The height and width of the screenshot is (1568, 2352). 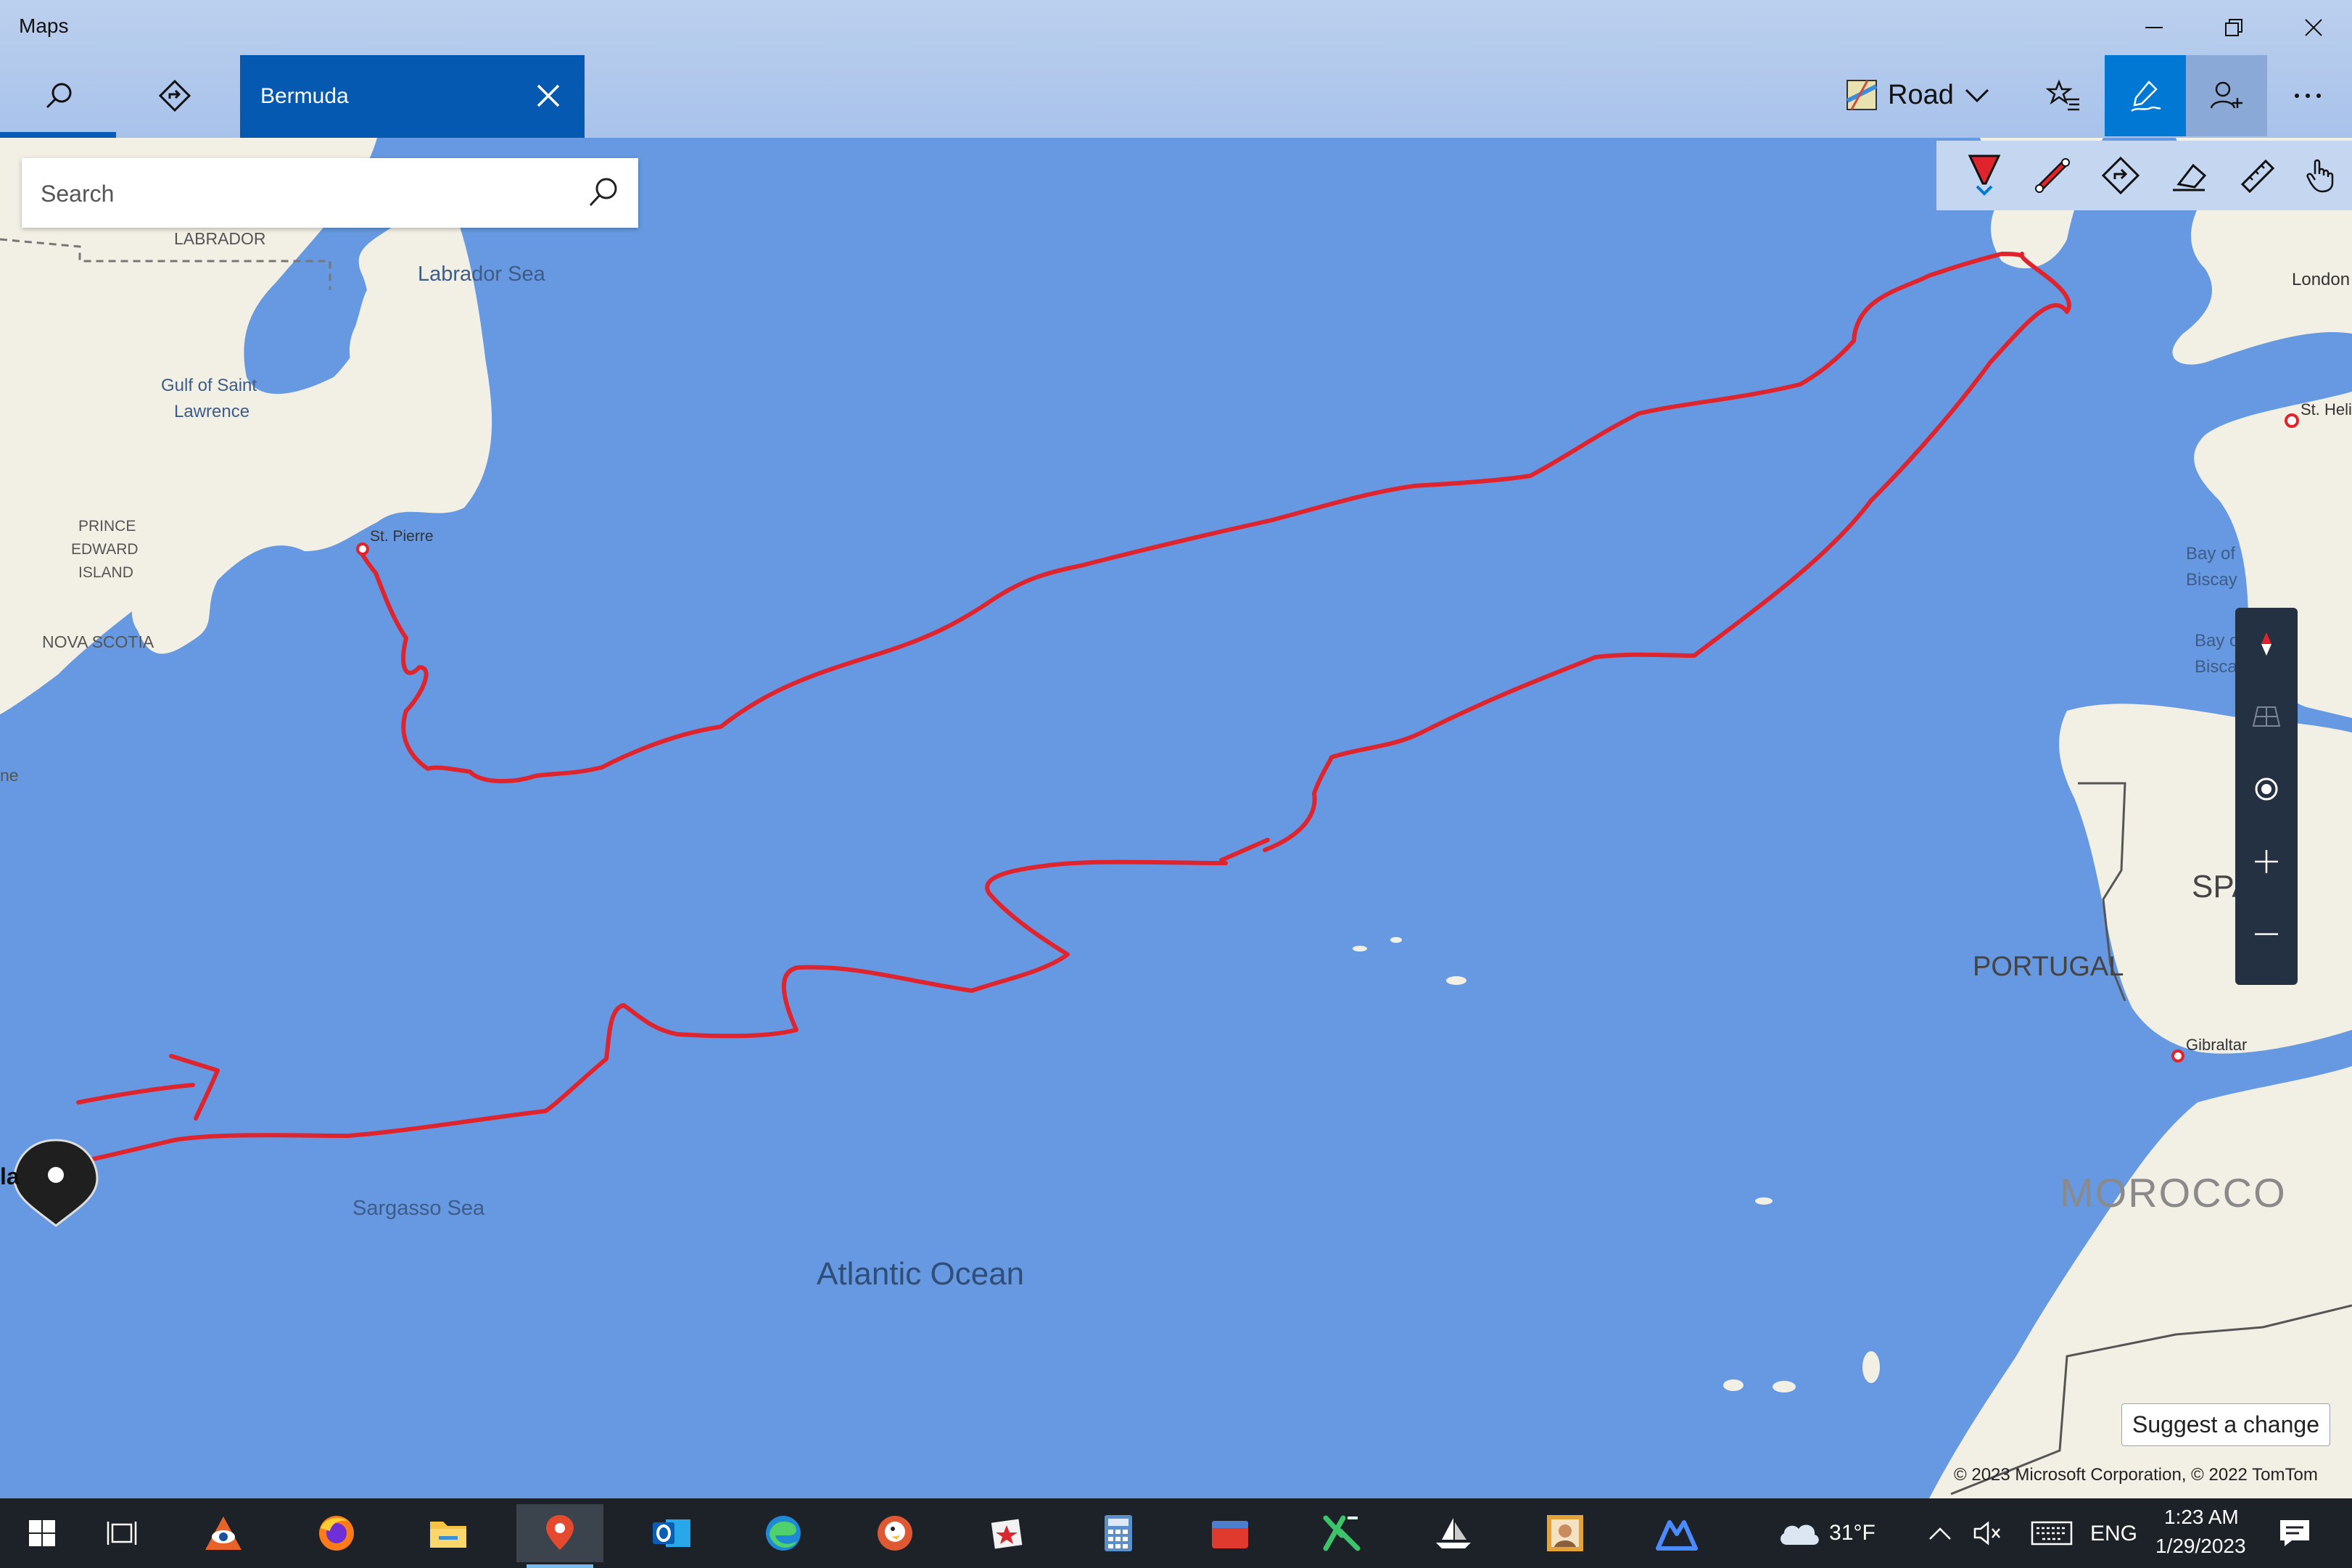 What do you see at coordinates (548, 95) in the screenshot?
I see `close-tab-button` at bounding box center [548, 95].